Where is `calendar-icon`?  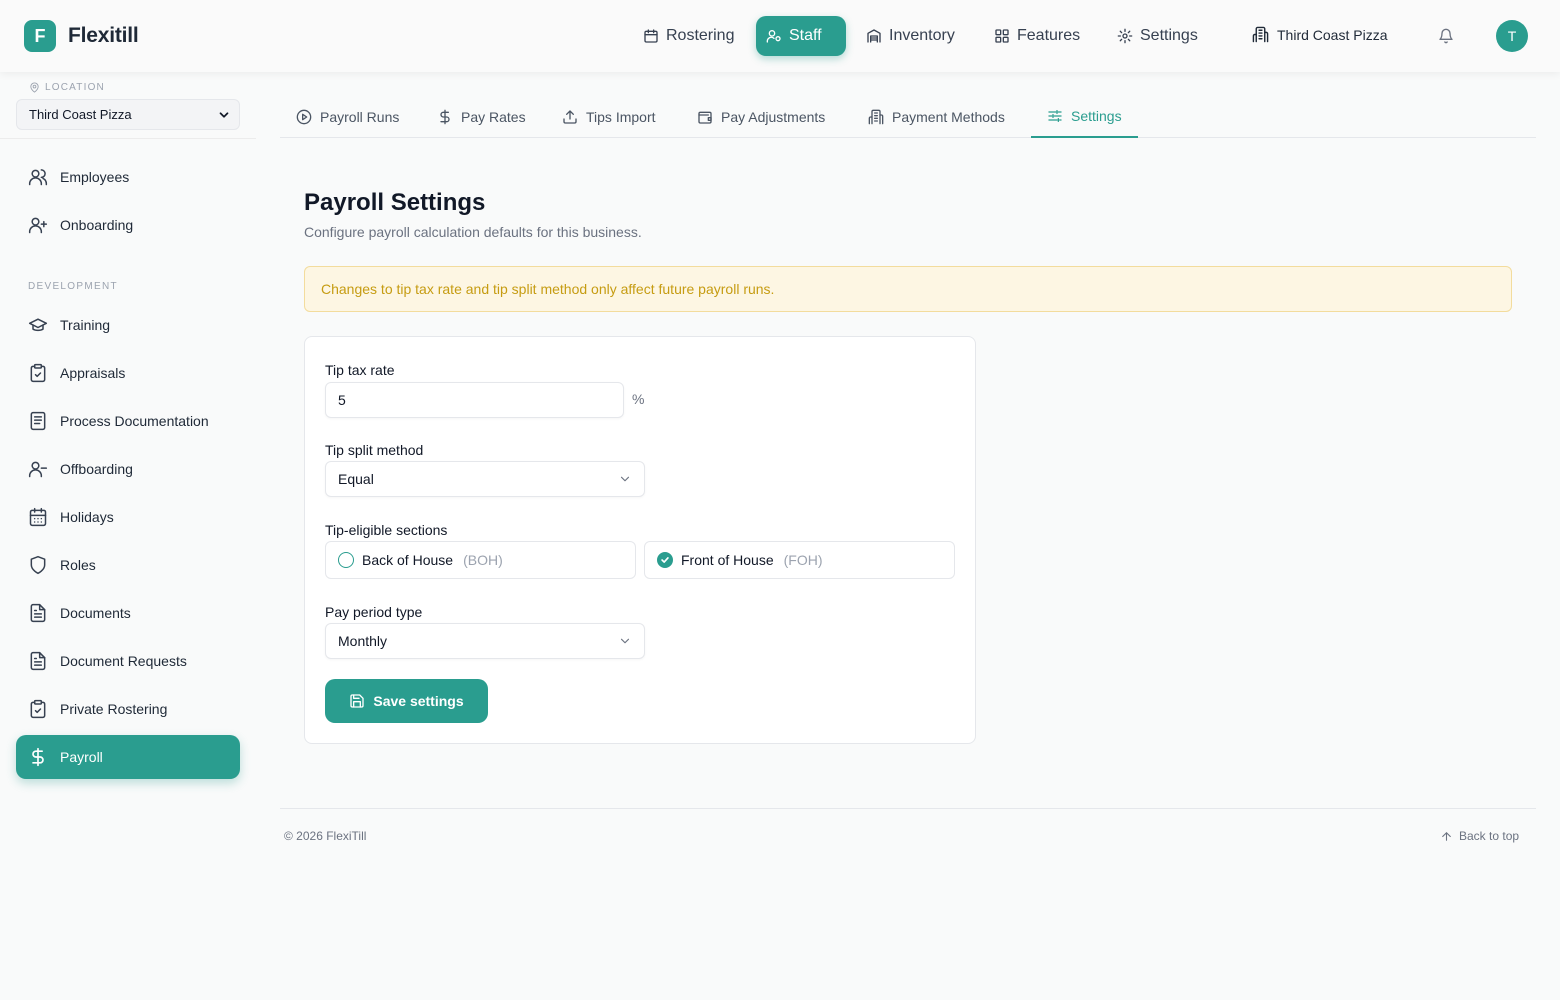 calendar-icon is located at coordinates (651, 36).